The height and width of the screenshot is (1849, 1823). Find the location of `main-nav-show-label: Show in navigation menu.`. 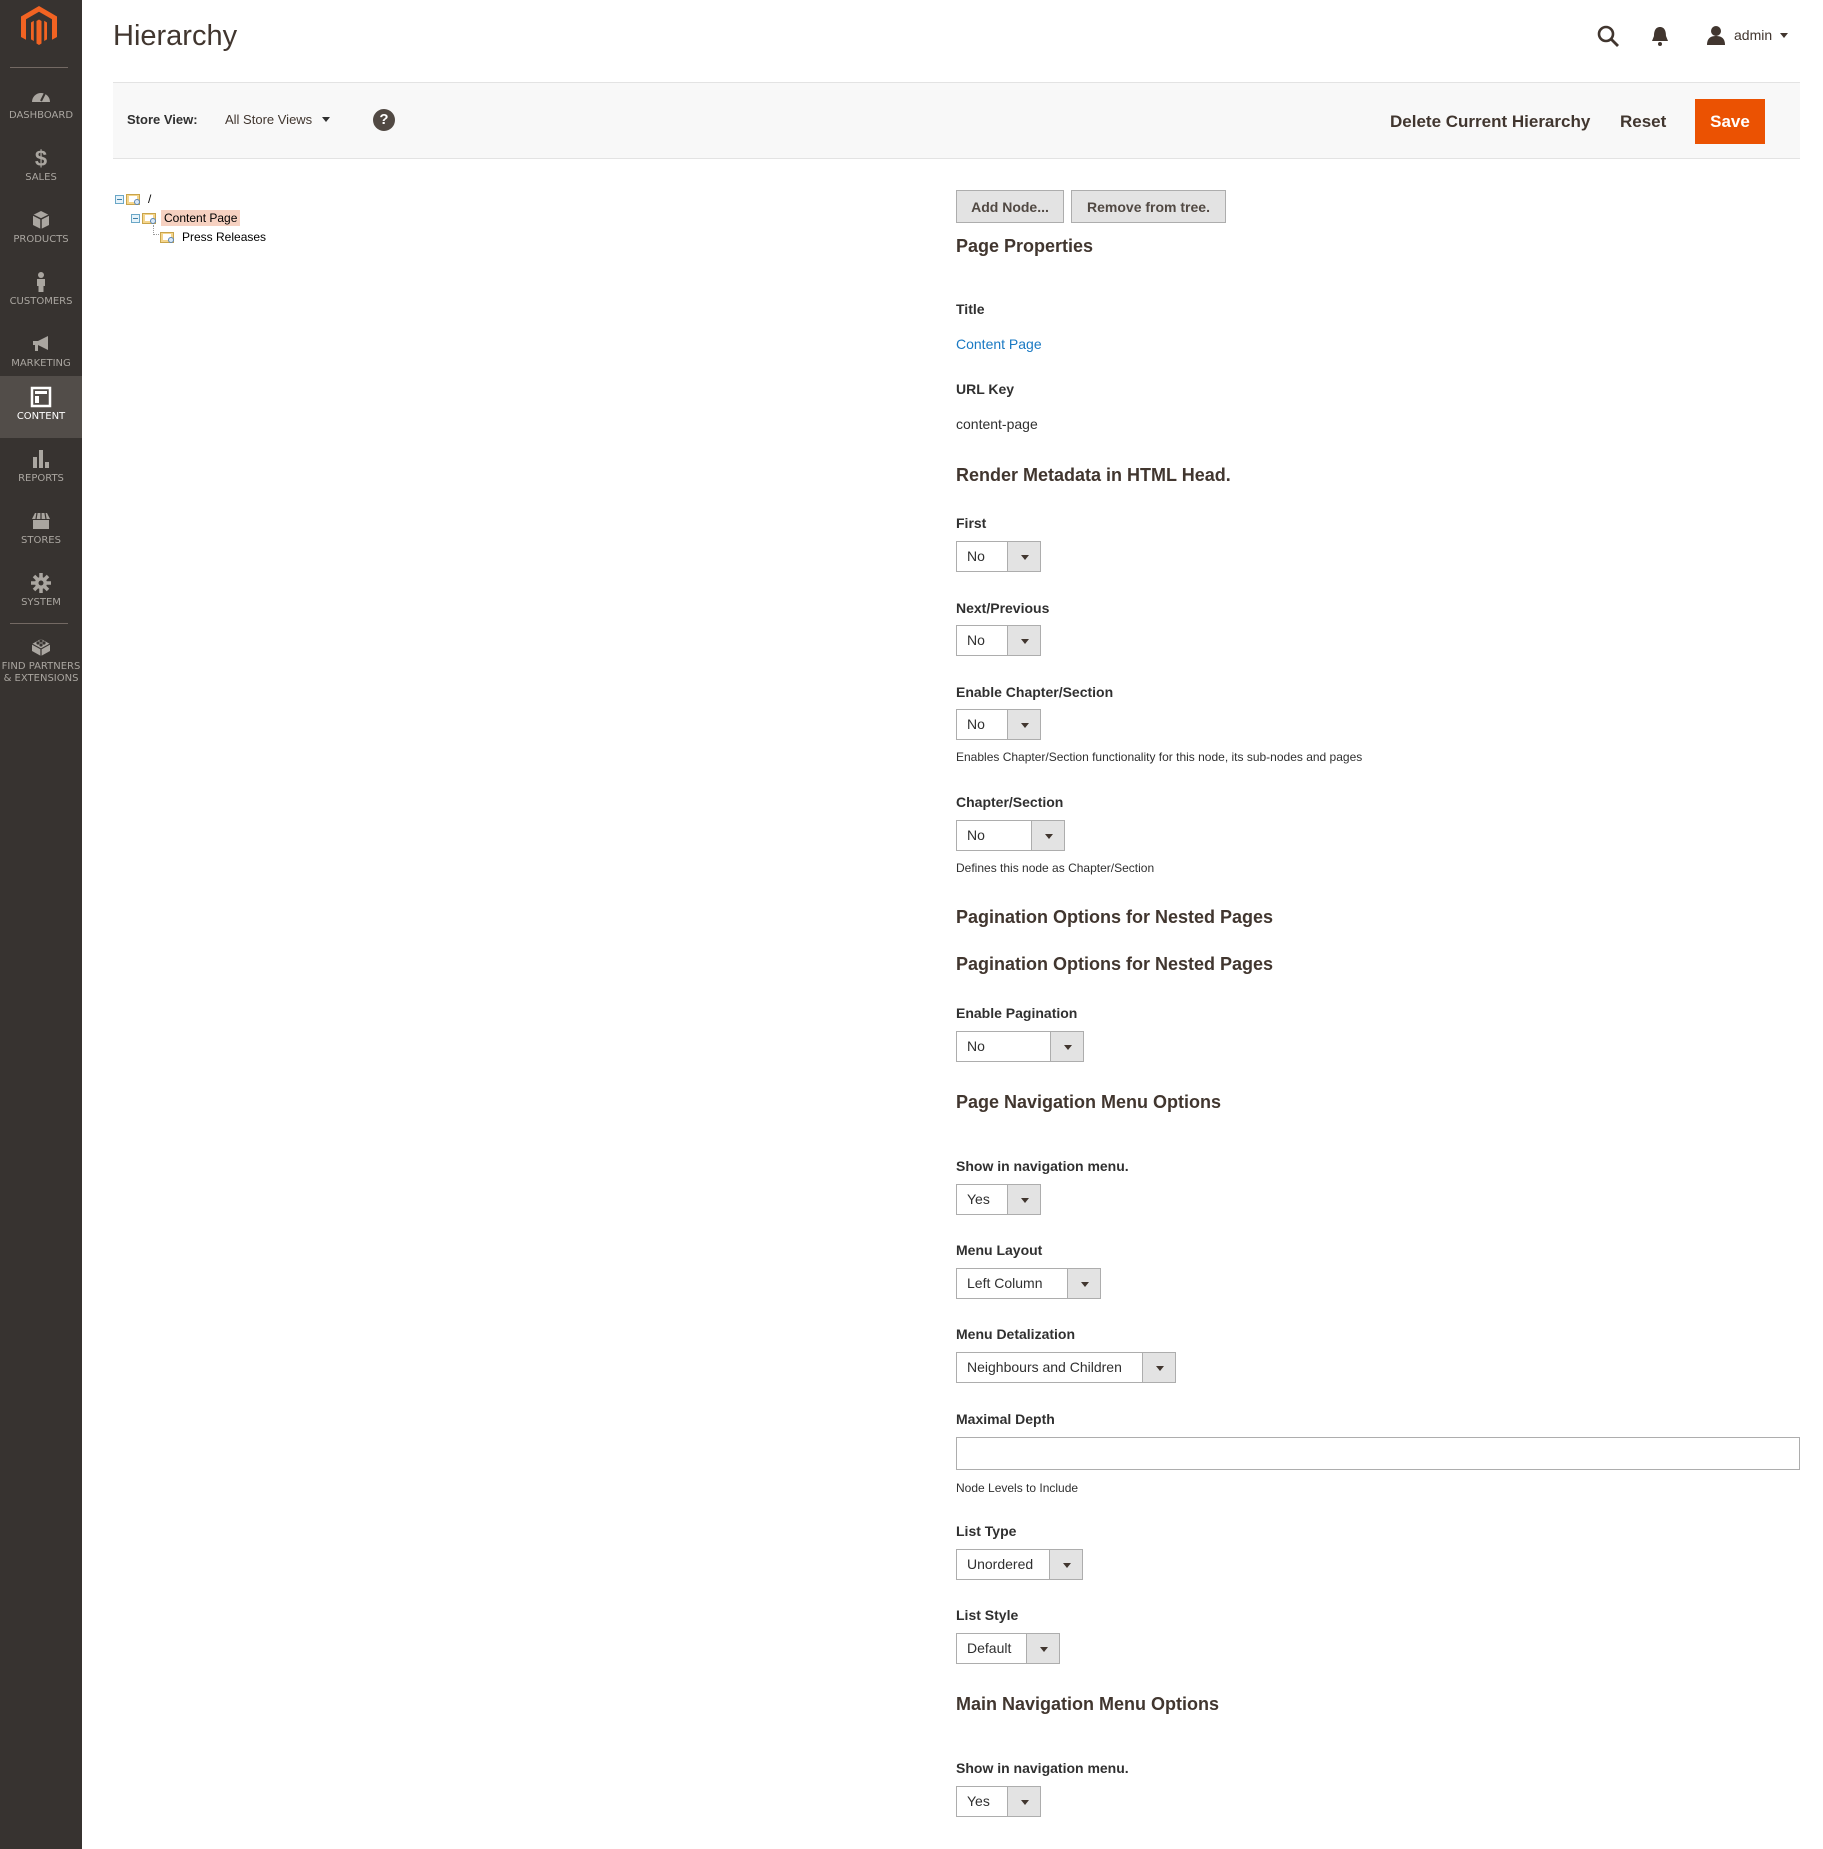

main-nav-show-label: Show in navigation menu. is located at coordinates (1042, 1768).